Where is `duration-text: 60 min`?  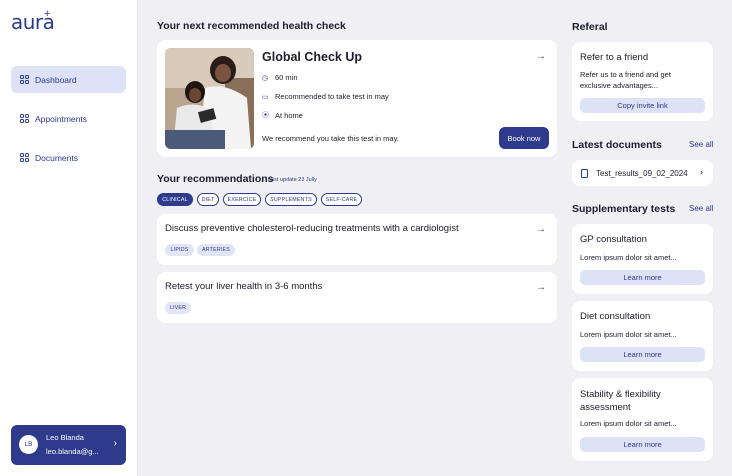 duration-text: 60 min is located at coordinates (286, 77).